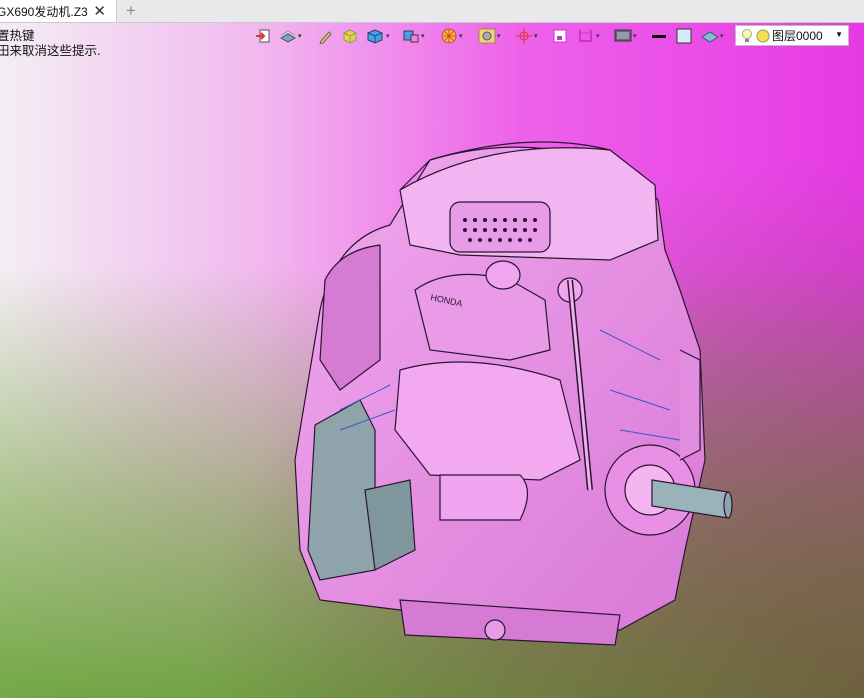 This screenshot has width=864, height=698. Describe the element at coordinates (350, 36) in the screenshot. I see `box-shaded-icon` at that location.